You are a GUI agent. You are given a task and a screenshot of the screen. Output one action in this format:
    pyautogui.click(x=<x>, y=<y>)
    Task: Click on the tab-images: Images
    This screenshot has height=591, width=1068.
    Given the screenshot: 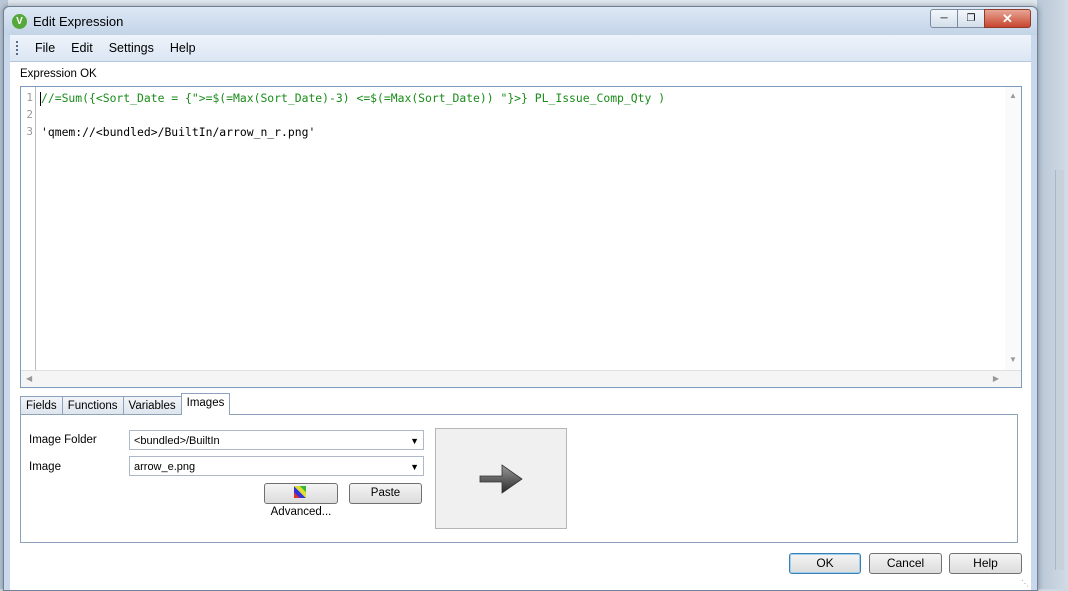 What is the action you would take?
    pyautogui.click(x=205, y=404)
    